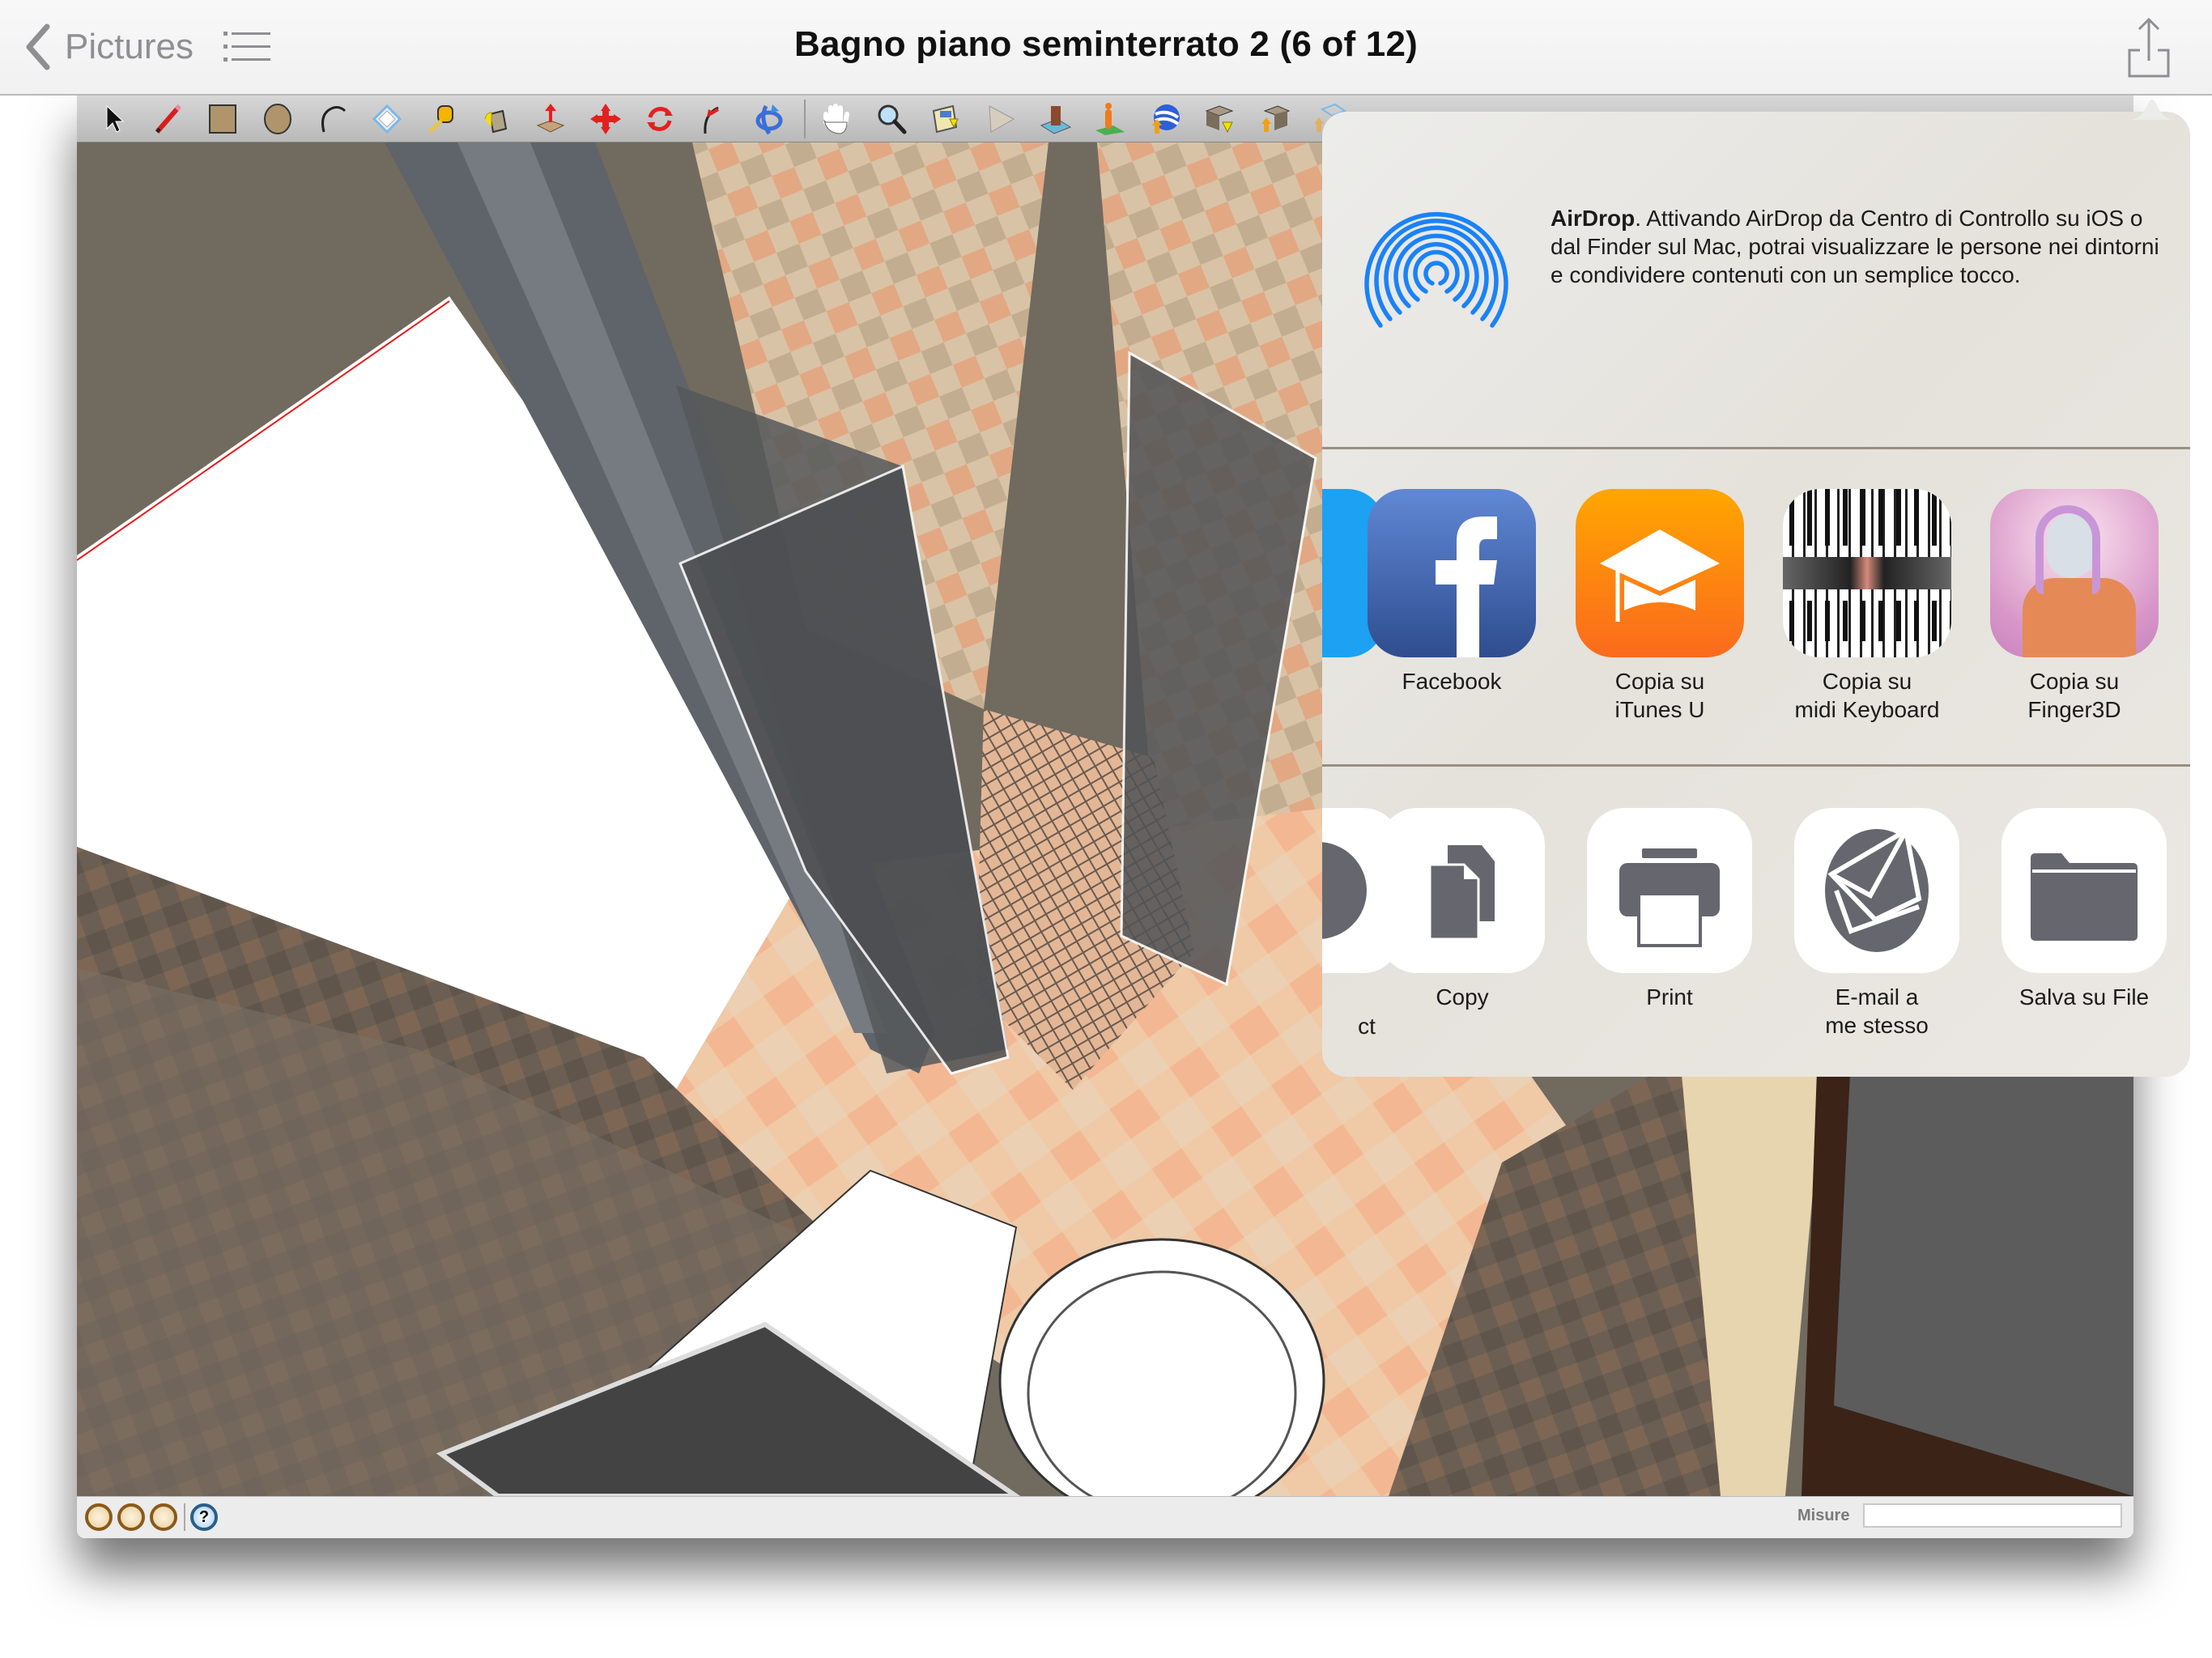 This screenshot has width=2212, height=1658. I want to click on share-action-email: E-mail a me stesso, so click(1877, 923).